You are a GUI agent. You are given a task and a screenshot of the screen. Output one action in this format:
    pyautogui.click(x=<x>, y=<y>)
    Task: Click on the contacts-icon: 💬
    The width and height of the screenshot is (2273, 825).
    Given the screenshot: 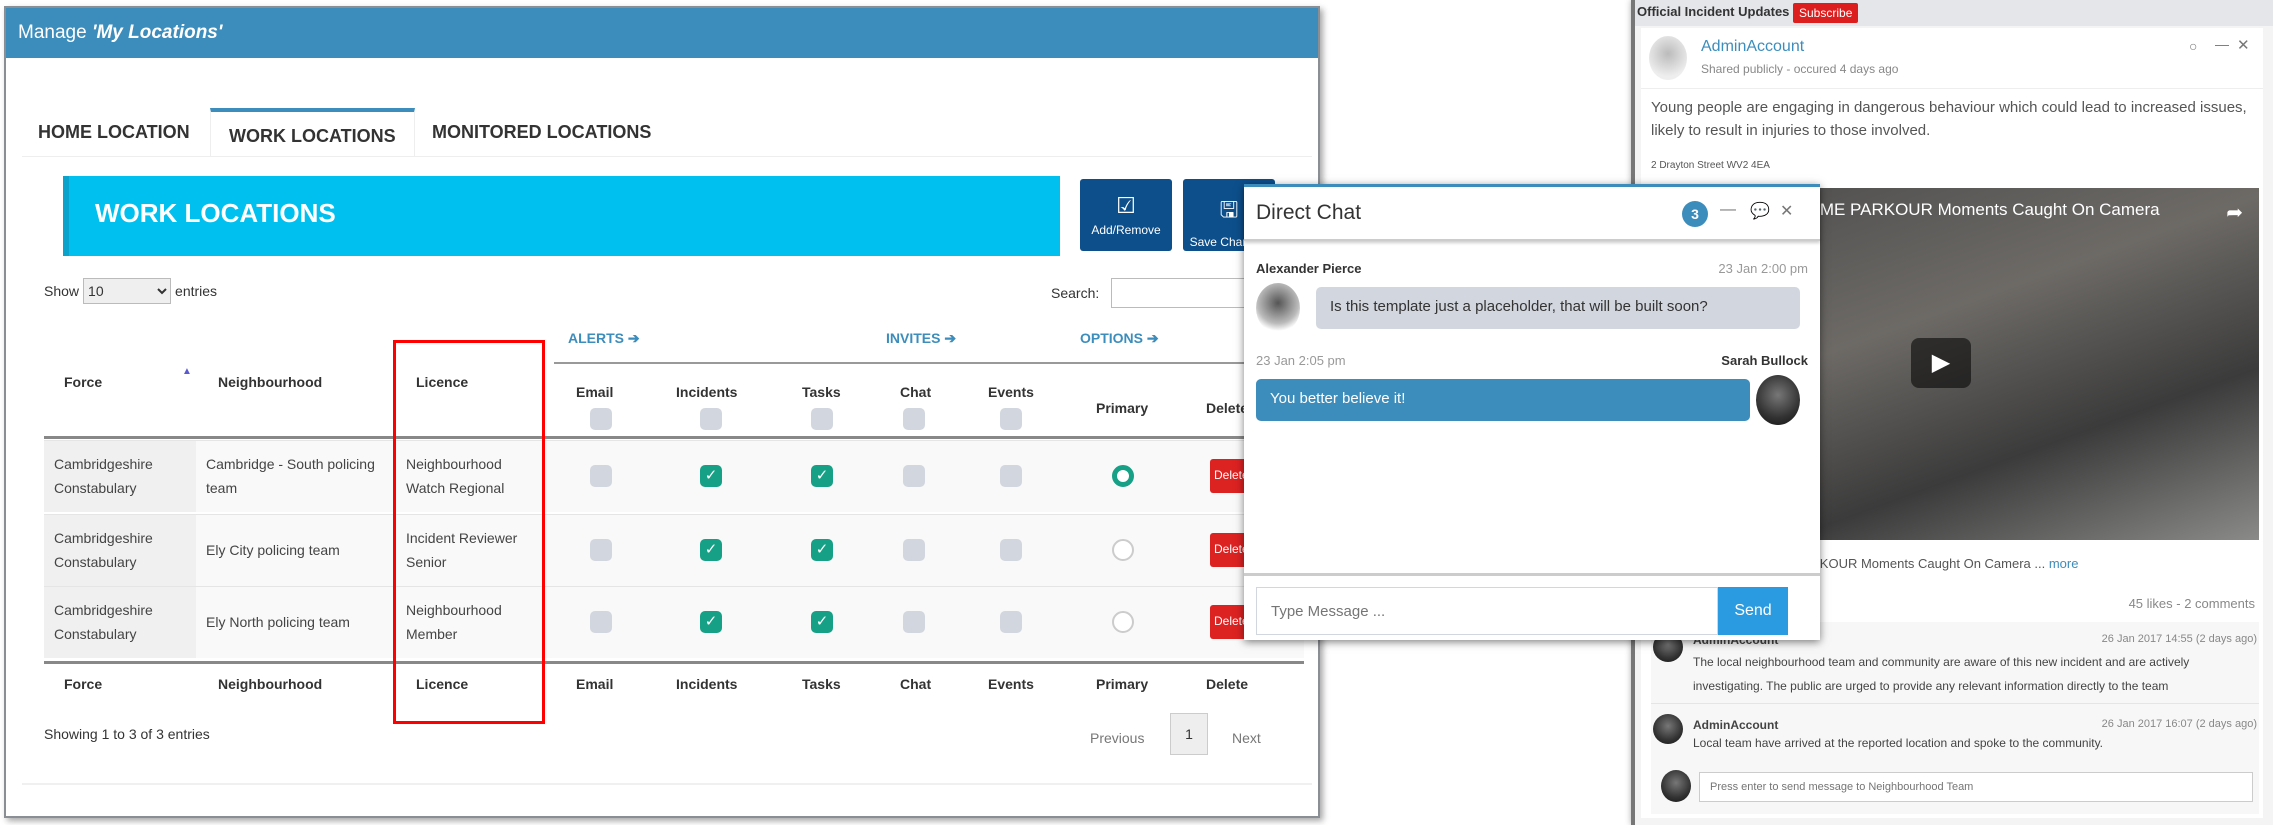 What is the action you would take?
    pyautogui.click(x=1760, y=211)
    